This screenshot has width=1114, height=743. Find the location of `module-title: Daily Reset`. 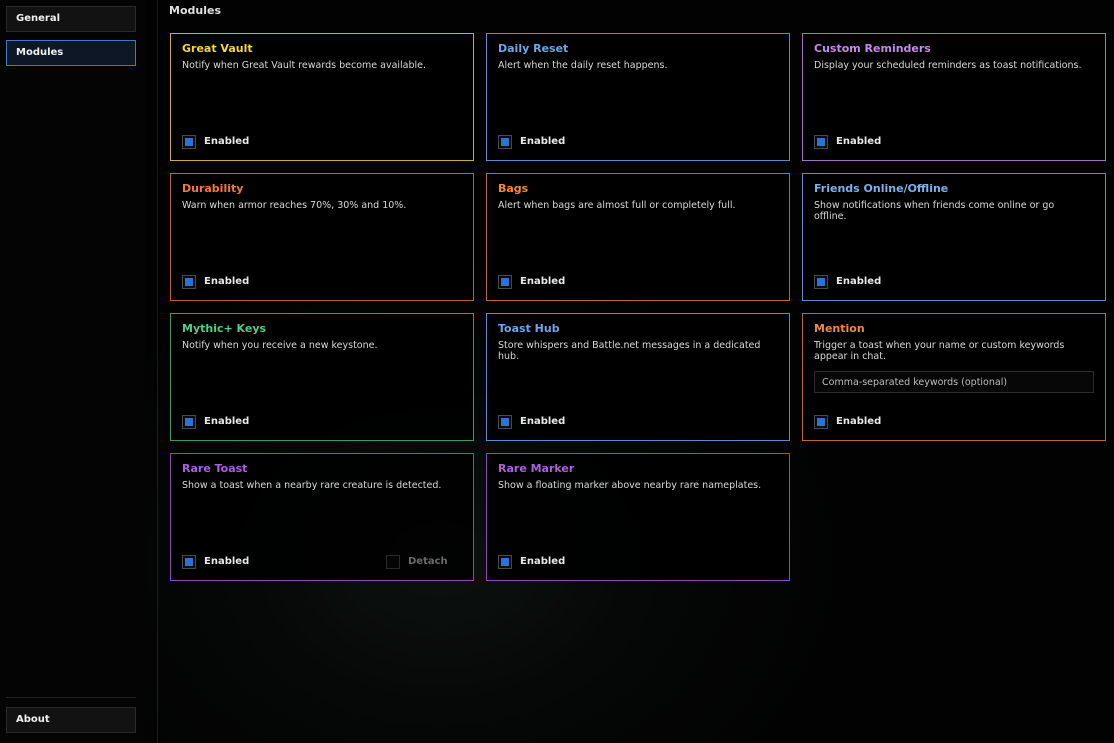

module-title: Daily Reset is located at coordinates (533, 48).